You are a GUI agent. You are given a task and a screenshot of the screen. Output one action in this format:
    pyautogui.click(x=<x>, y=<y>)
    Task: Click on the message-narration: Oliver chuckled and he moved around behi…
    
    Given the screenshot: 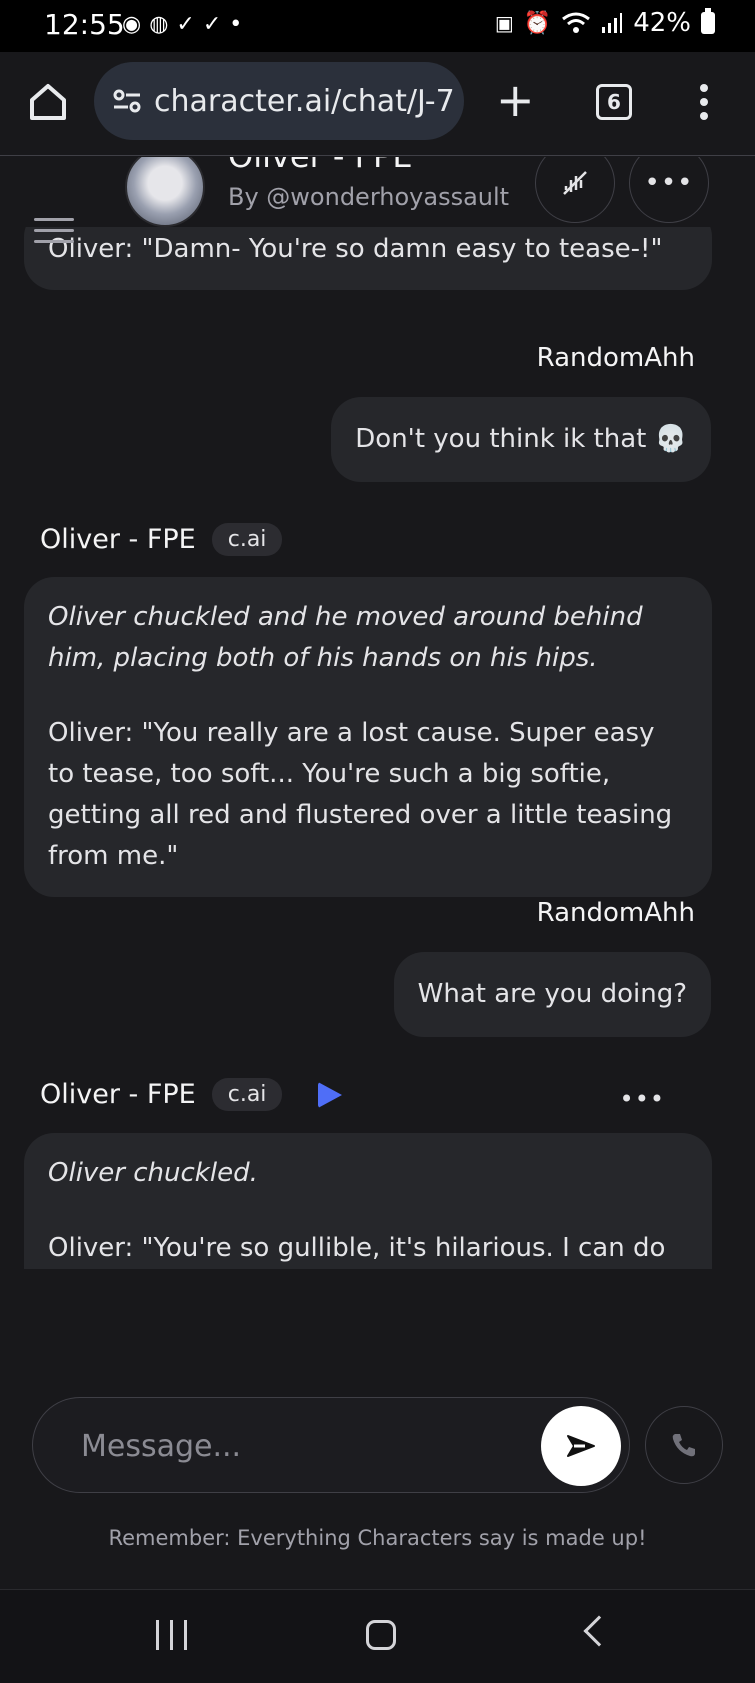 What is the action you would take?
    pyautogui.click(x=345, y=637)
    